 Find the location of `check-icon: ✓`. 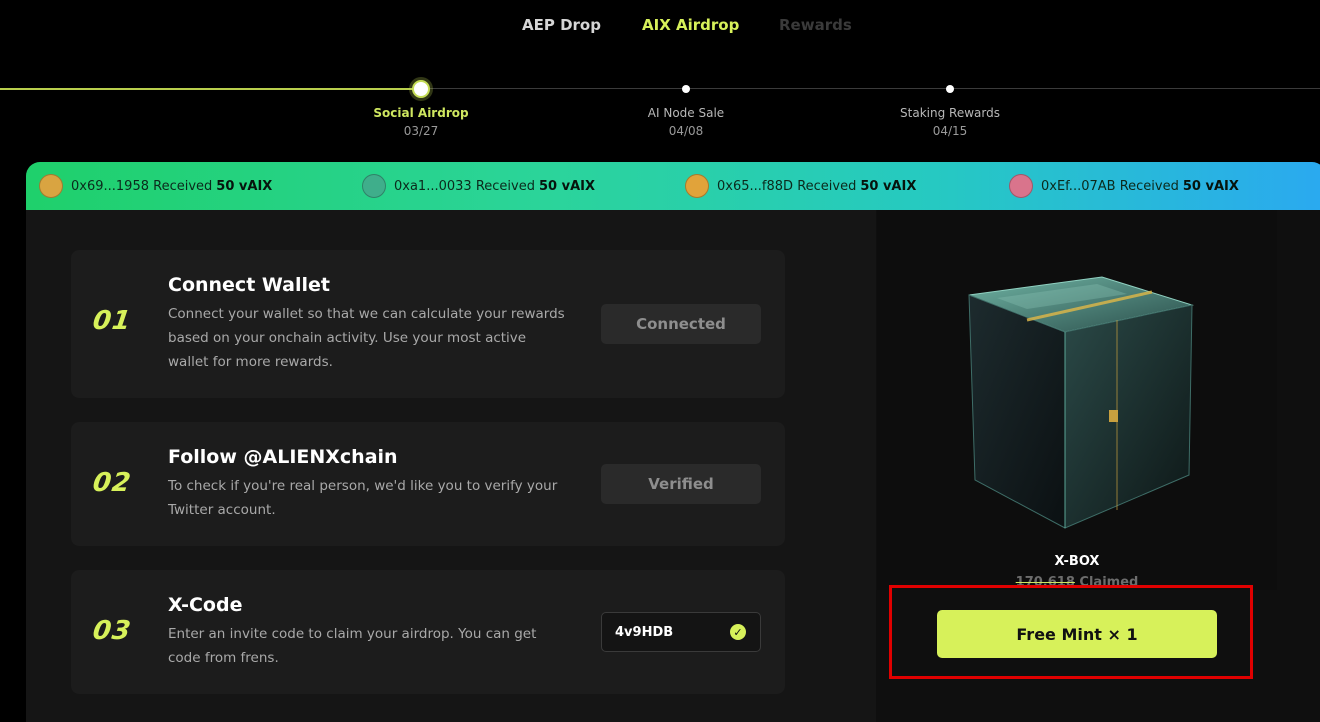

check-icon: ✓ is located at coordinates (738, 632).